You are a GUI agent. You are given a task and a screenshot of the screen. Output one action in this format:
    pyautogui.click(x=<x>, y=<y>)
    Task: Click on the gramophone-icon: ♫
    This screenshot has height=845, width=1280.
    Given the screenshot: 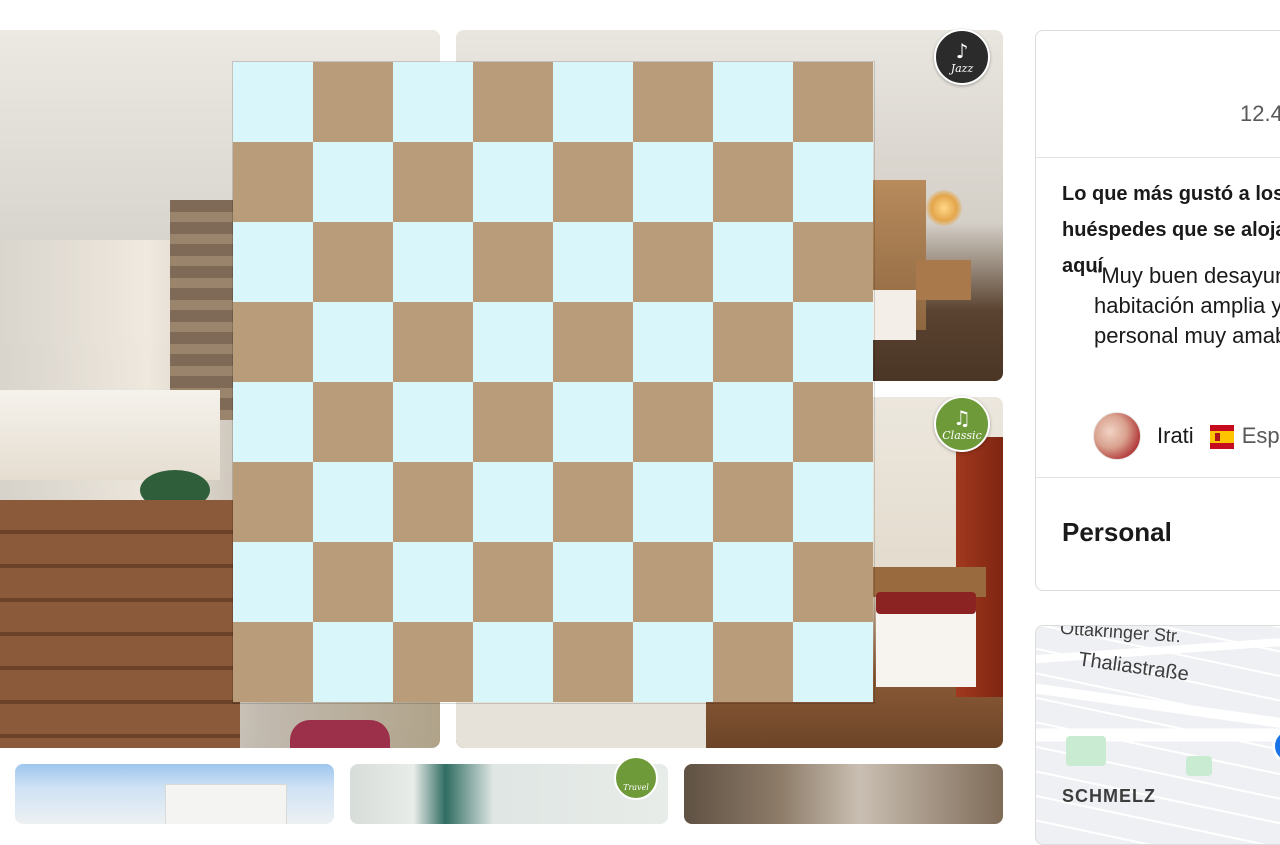 What is the action you would take?
    pyautogui.click(x=962, y=418)
    